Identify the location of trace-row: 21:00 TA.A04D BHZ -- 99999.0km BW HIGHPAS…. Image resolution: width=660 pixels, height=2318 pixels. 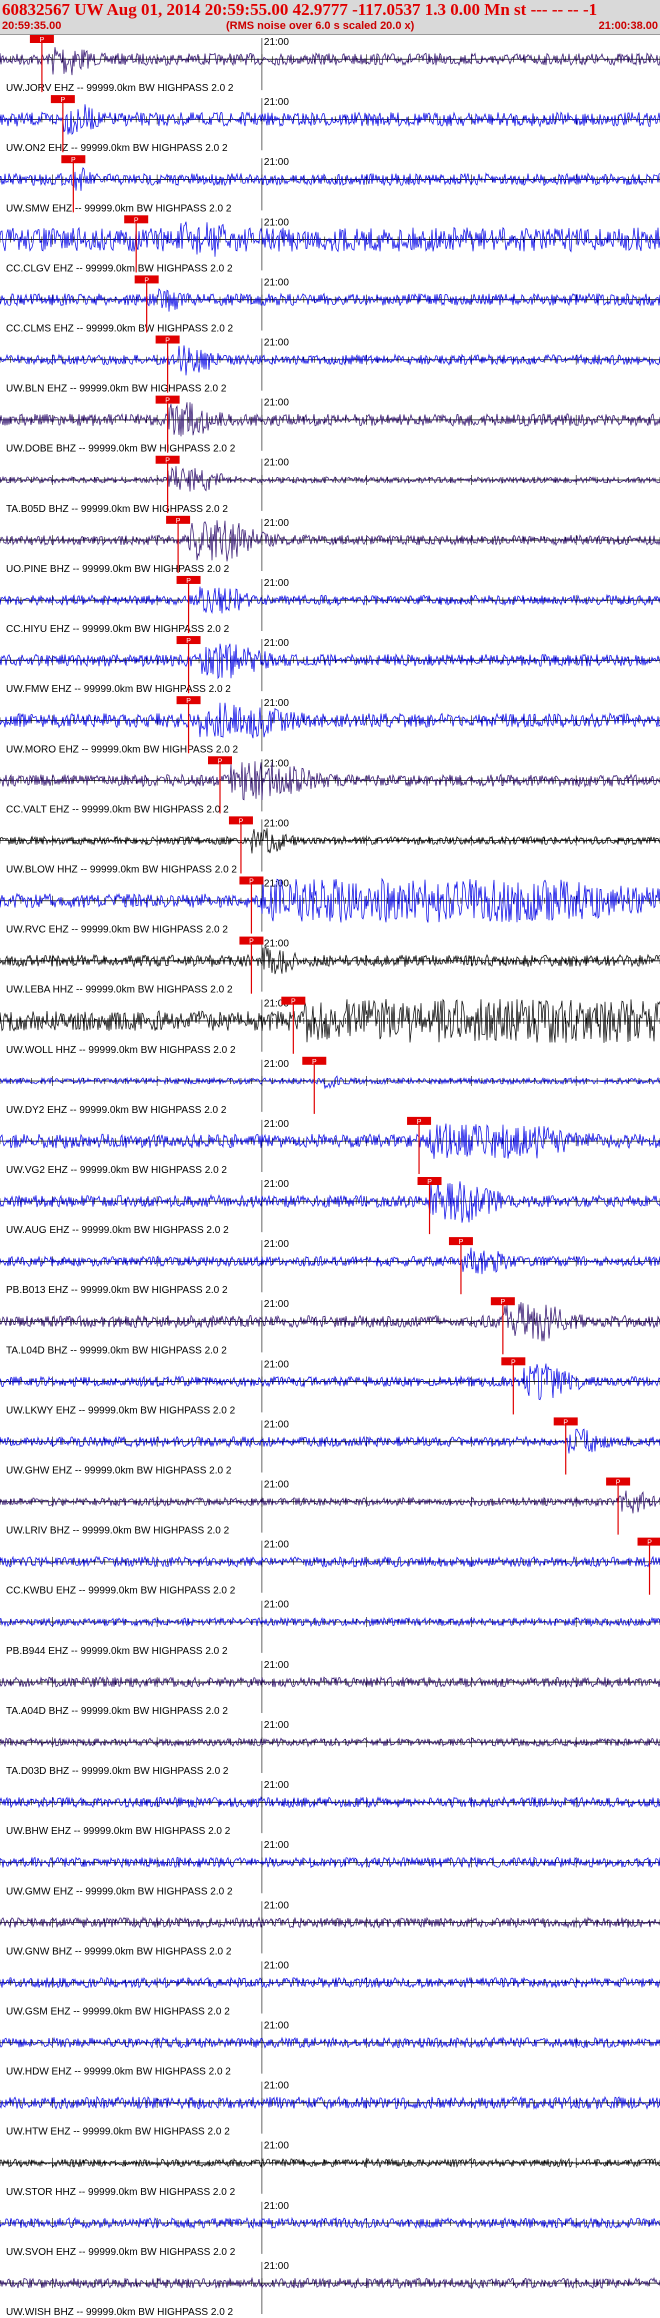
(330, 1688).